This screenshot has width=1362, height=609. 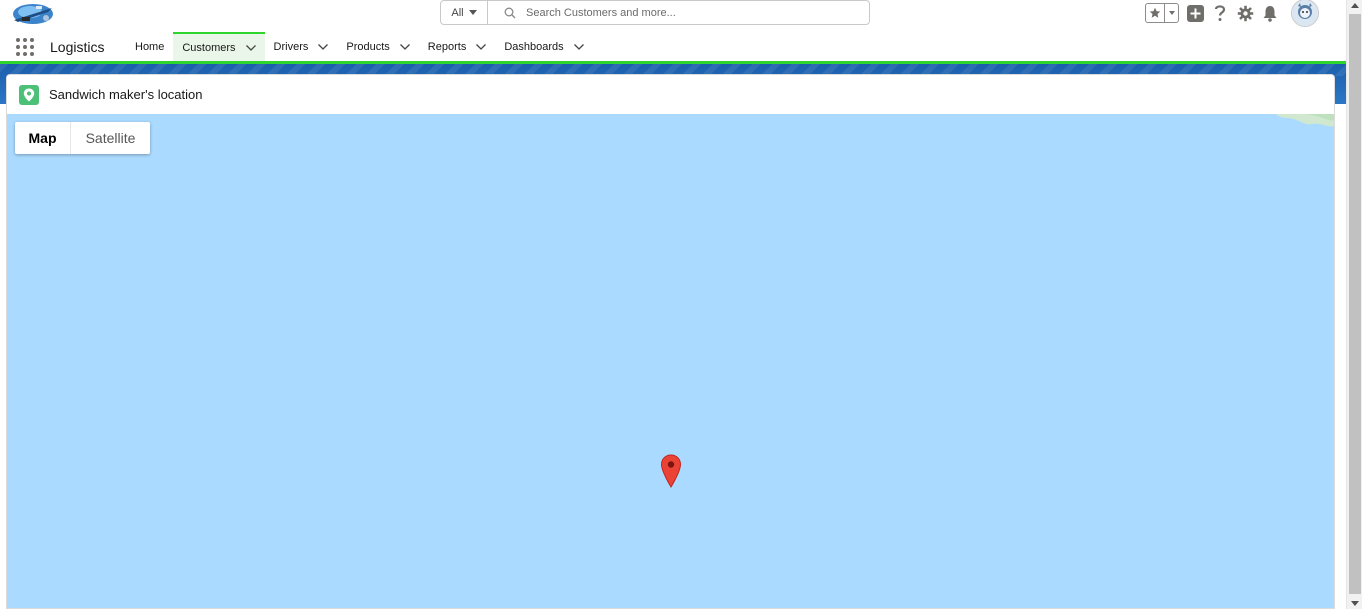 I want to click on company-logo, so click(x=33, y=14).